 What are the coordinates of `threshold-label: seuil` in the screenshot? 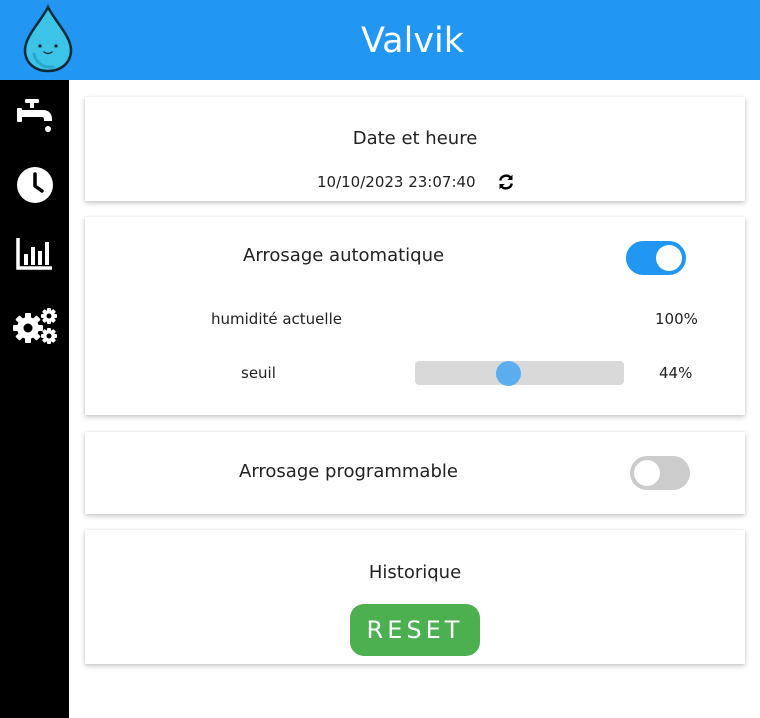 It's located at (258, 373).